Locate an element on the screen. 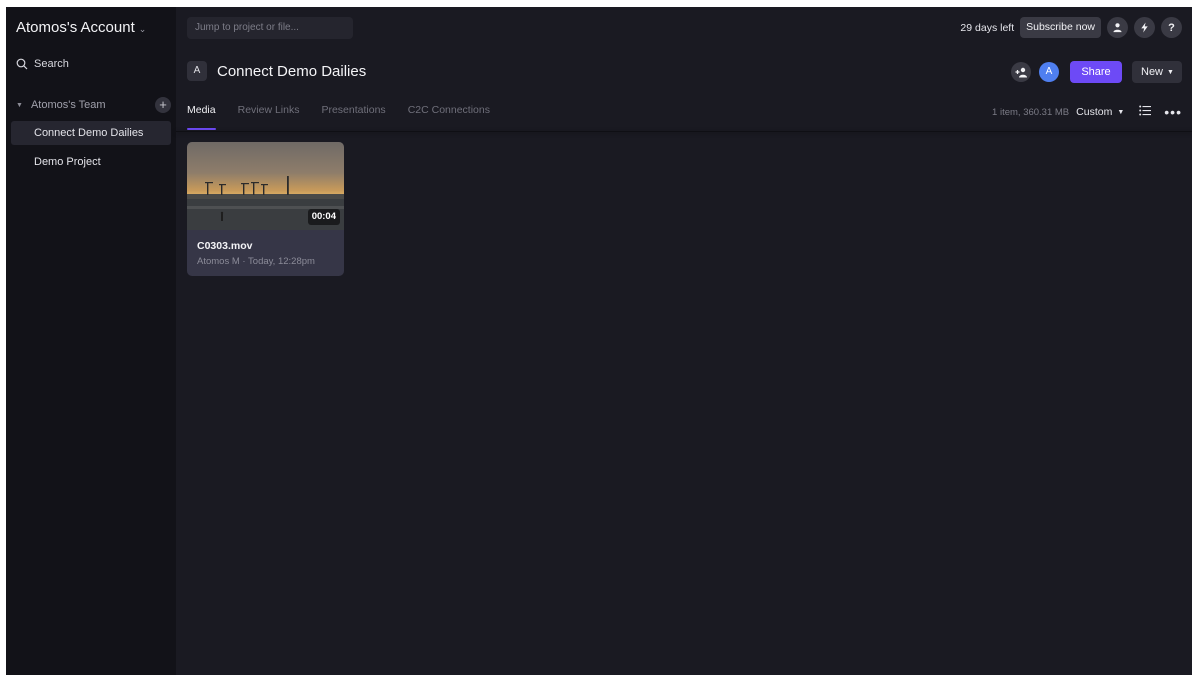 The width and height of the screenshot is (1192, 675). search-label: Search is located at coordinates (51, 64).